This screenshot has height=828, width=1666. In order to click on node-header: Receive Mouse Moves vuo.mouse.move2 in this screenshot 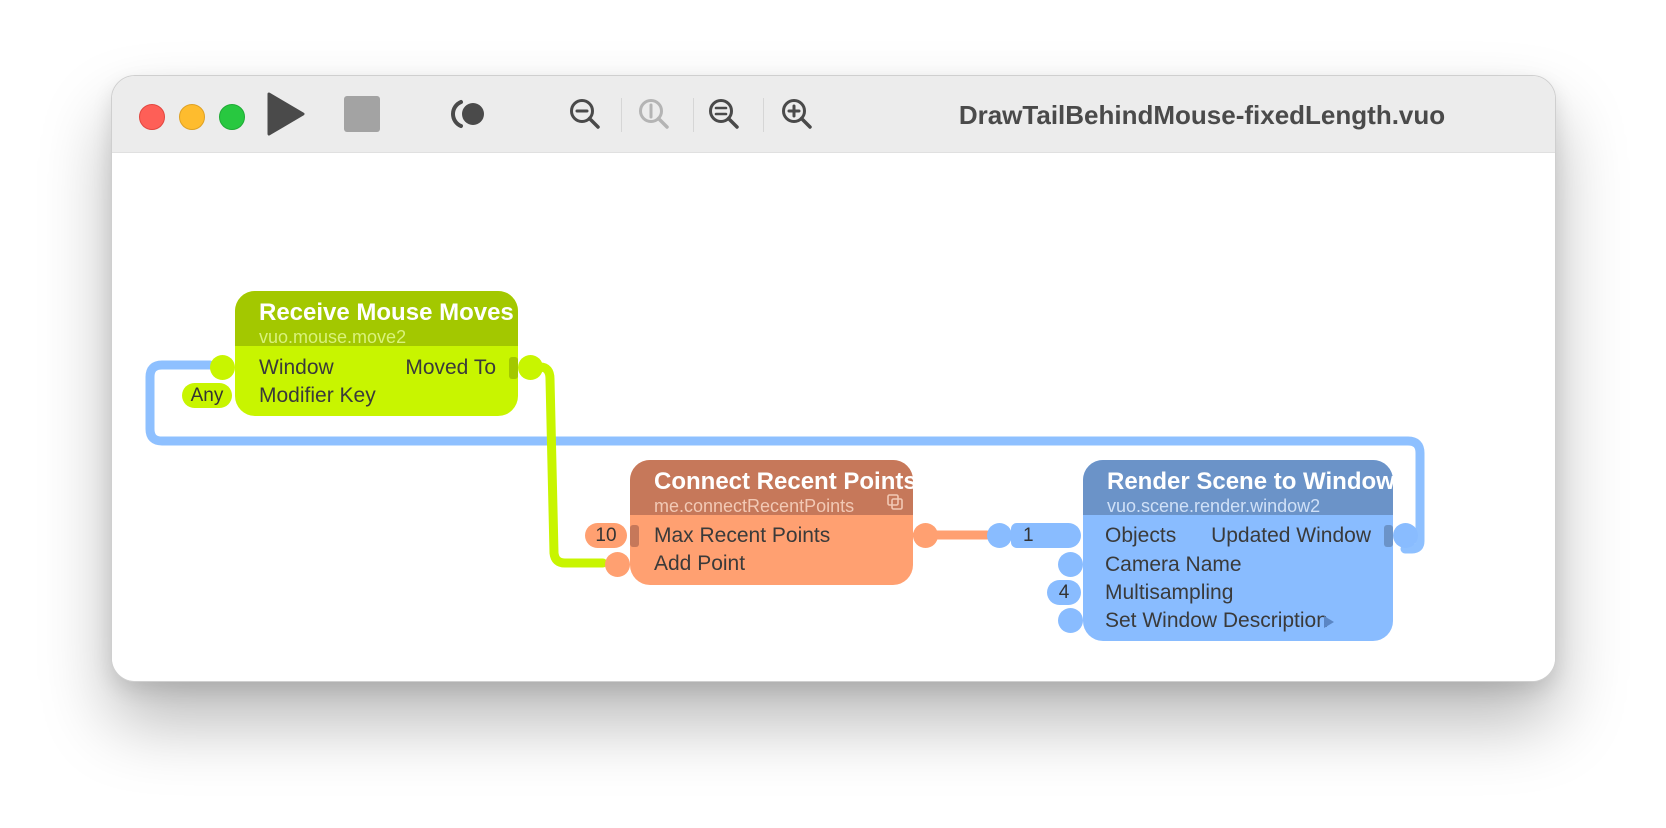, I will do `click(376, 319)`.